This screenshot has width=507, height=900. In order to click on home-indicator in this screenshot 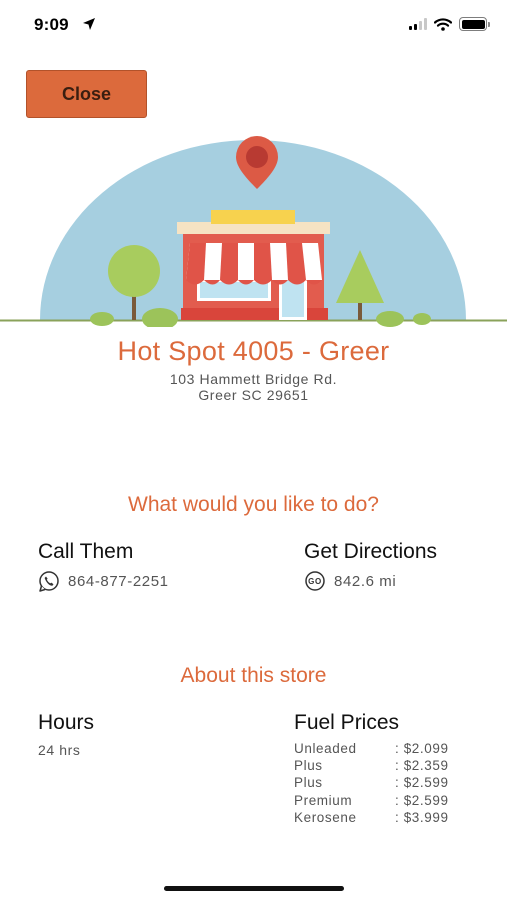, I will do `click(254, 888)`.